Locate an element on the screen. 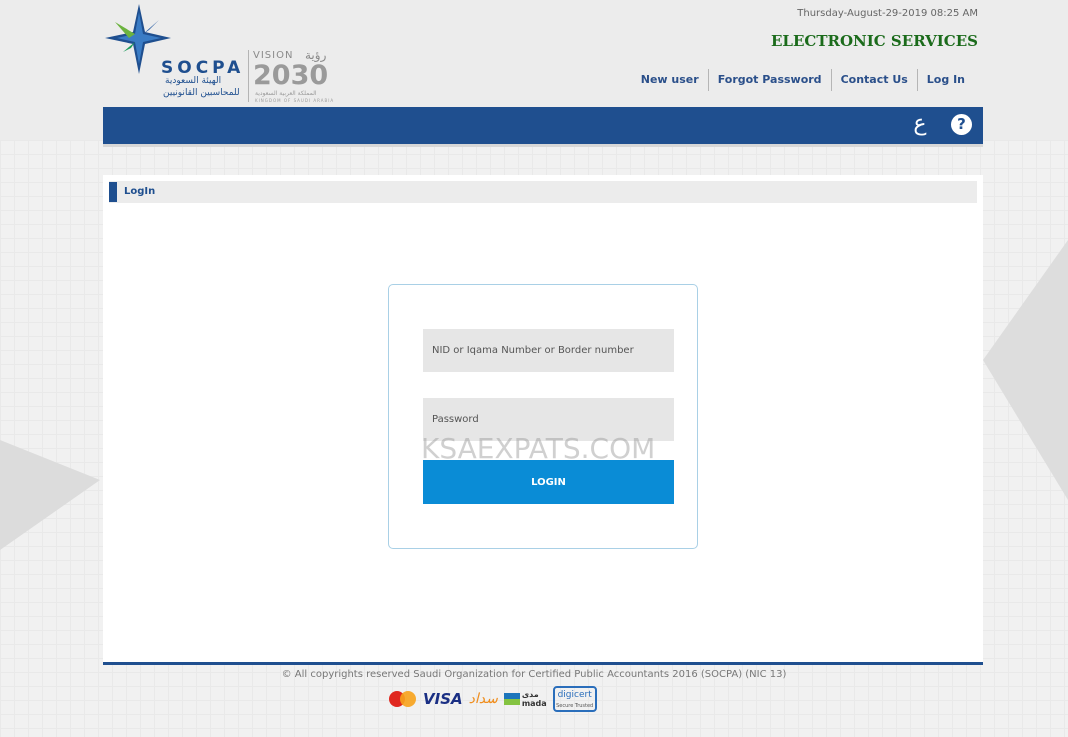 The height and width of the screenshot is (737, 1068). digicert-sub: Secure Trusted is located at coordinates (575, 706).